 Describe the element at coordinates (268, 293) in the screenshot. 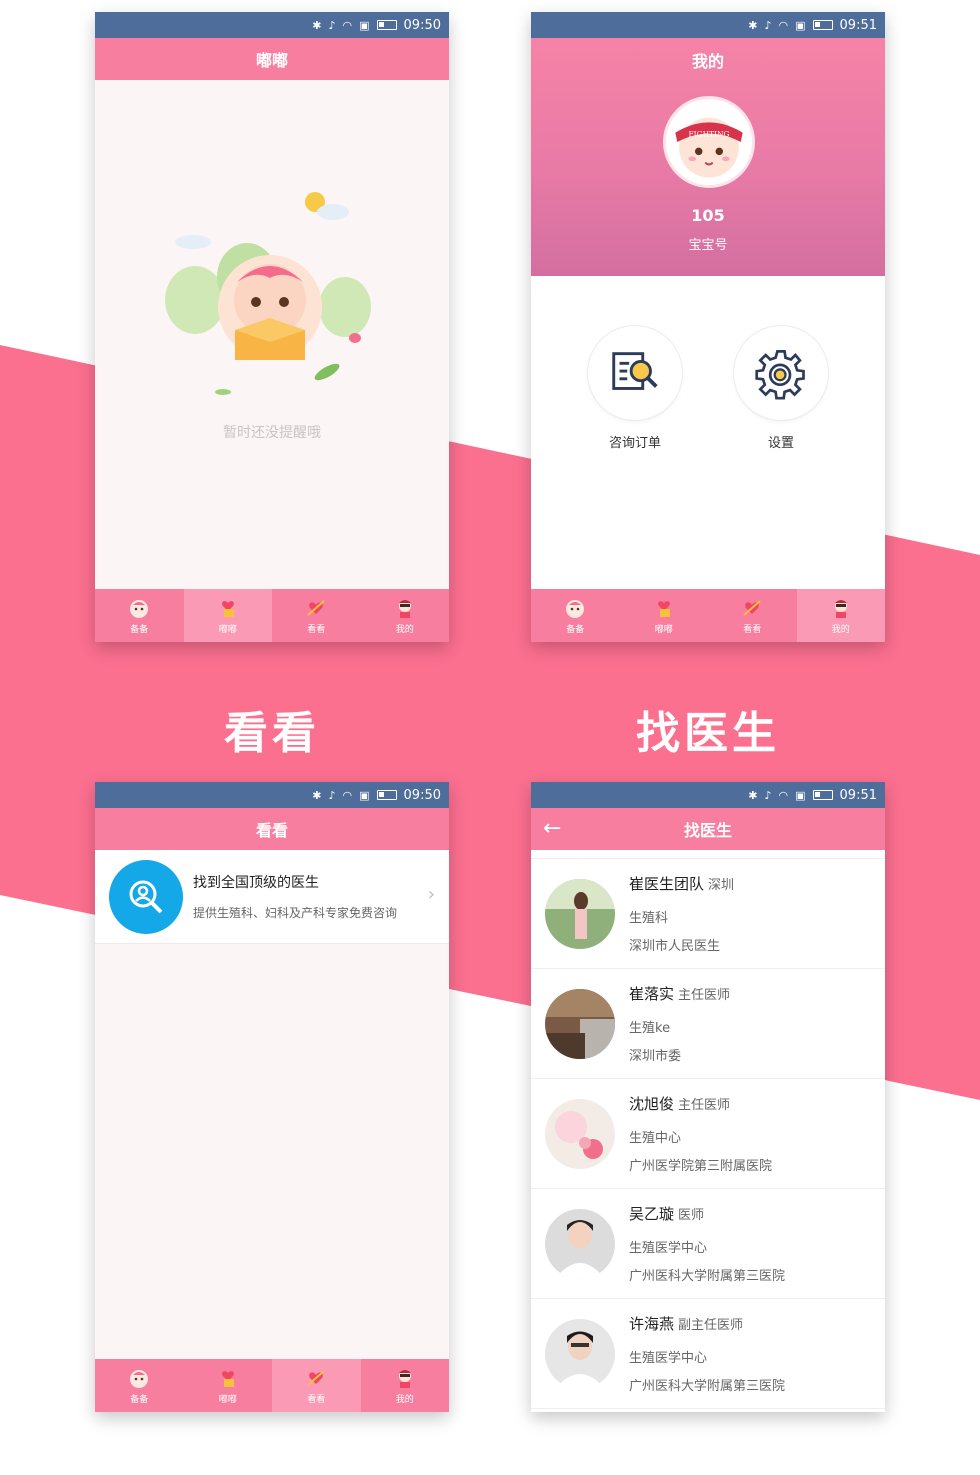

I see `empty-box-illustration` at that location.